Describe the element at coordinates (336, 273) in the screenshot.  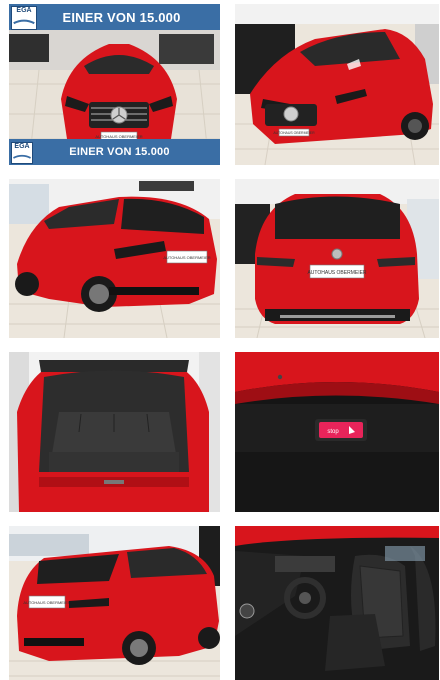
I see `rear-plate-text: AUTOHAUS OBERMEIER` at that location.